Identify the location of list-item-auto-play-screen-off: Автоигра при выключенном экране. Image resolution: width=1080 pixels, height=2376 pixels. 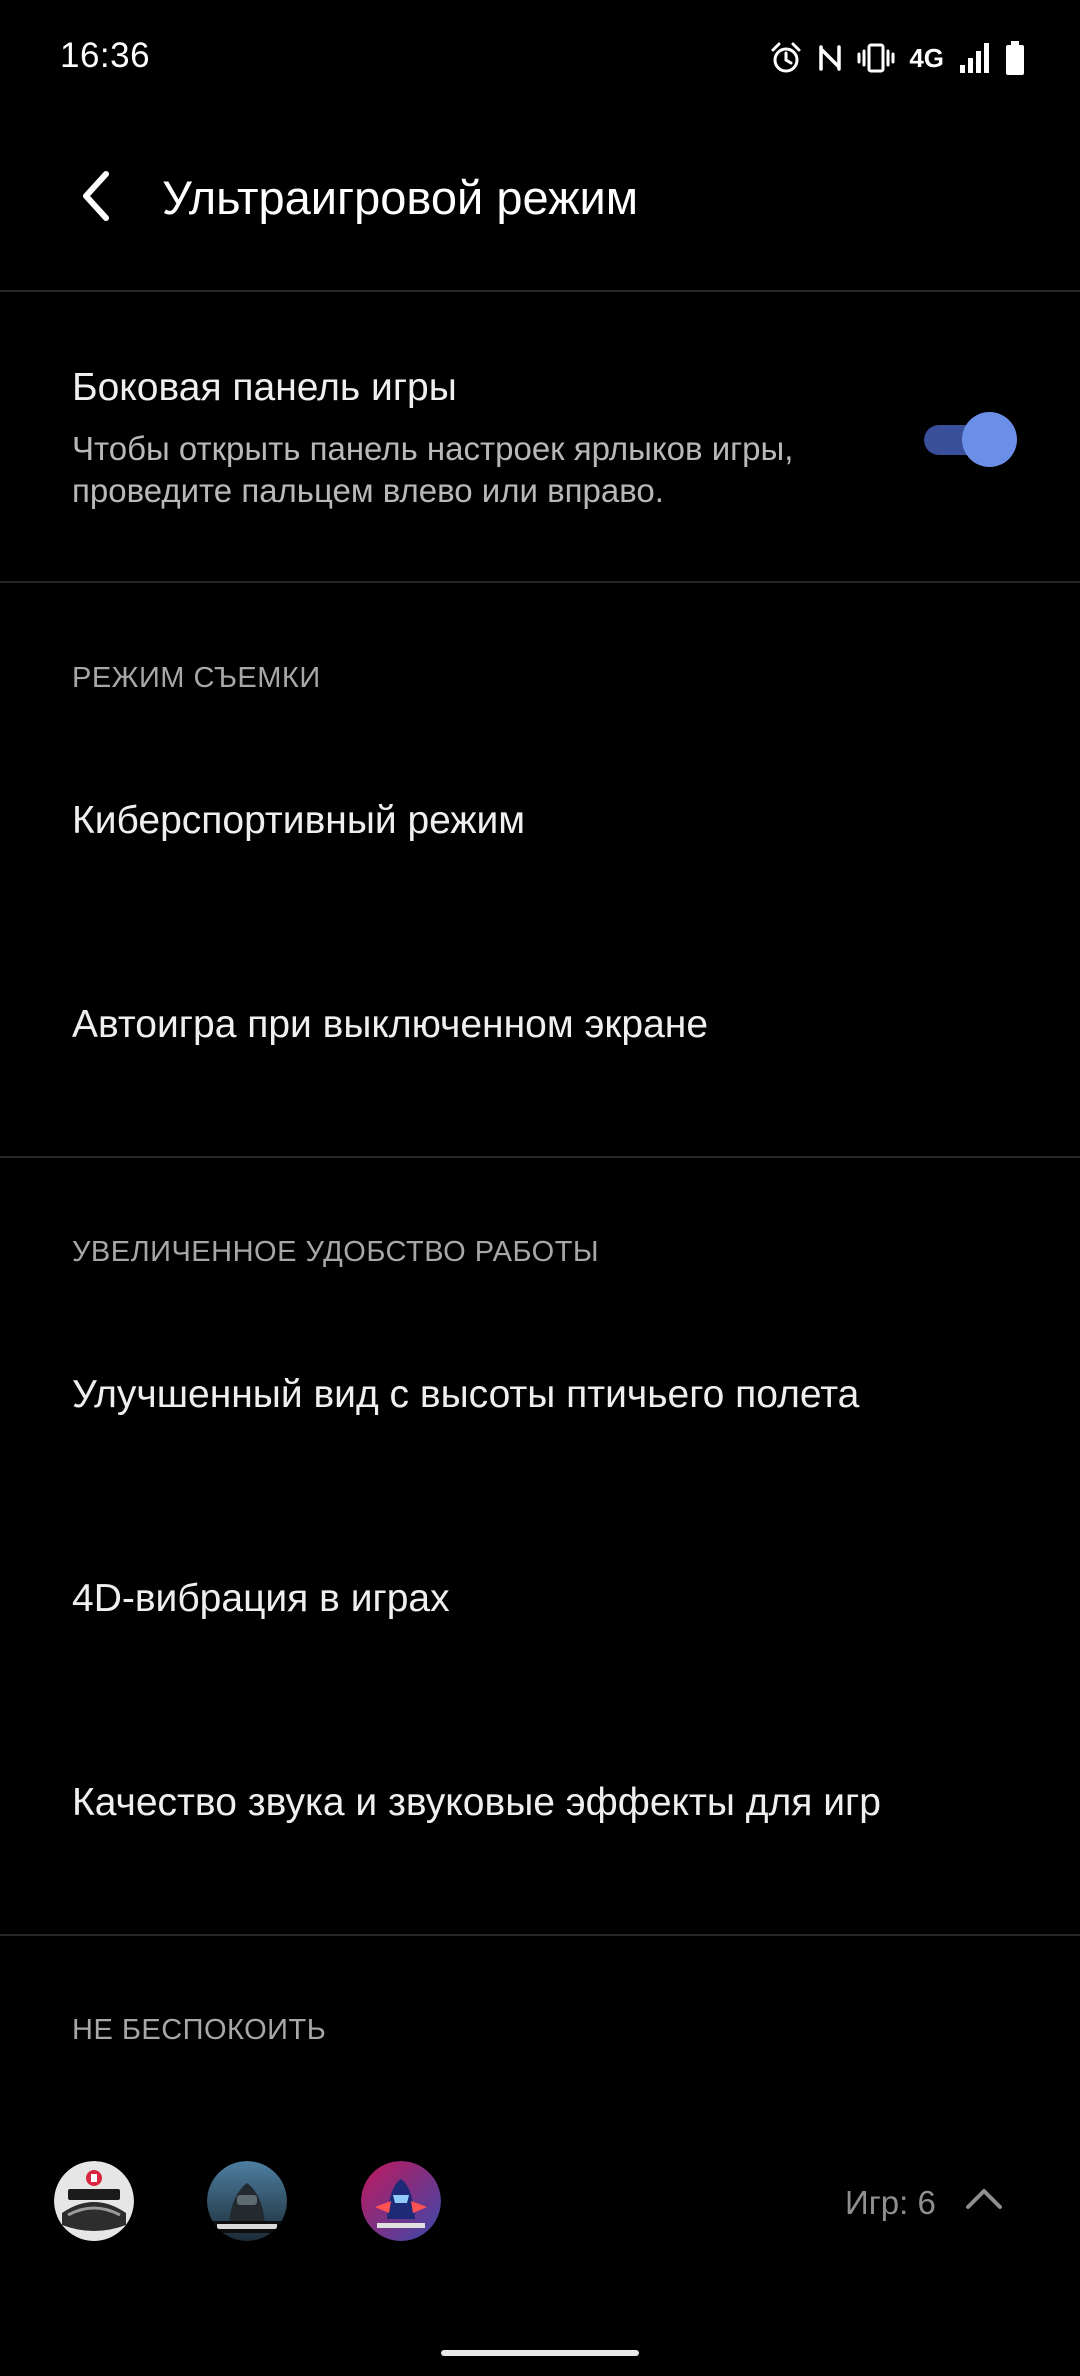
(540, 1026).